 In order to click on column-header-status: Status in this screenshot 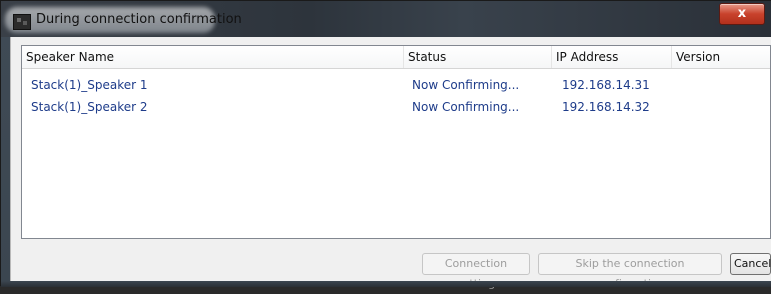, I will do `click(478, 57)`.